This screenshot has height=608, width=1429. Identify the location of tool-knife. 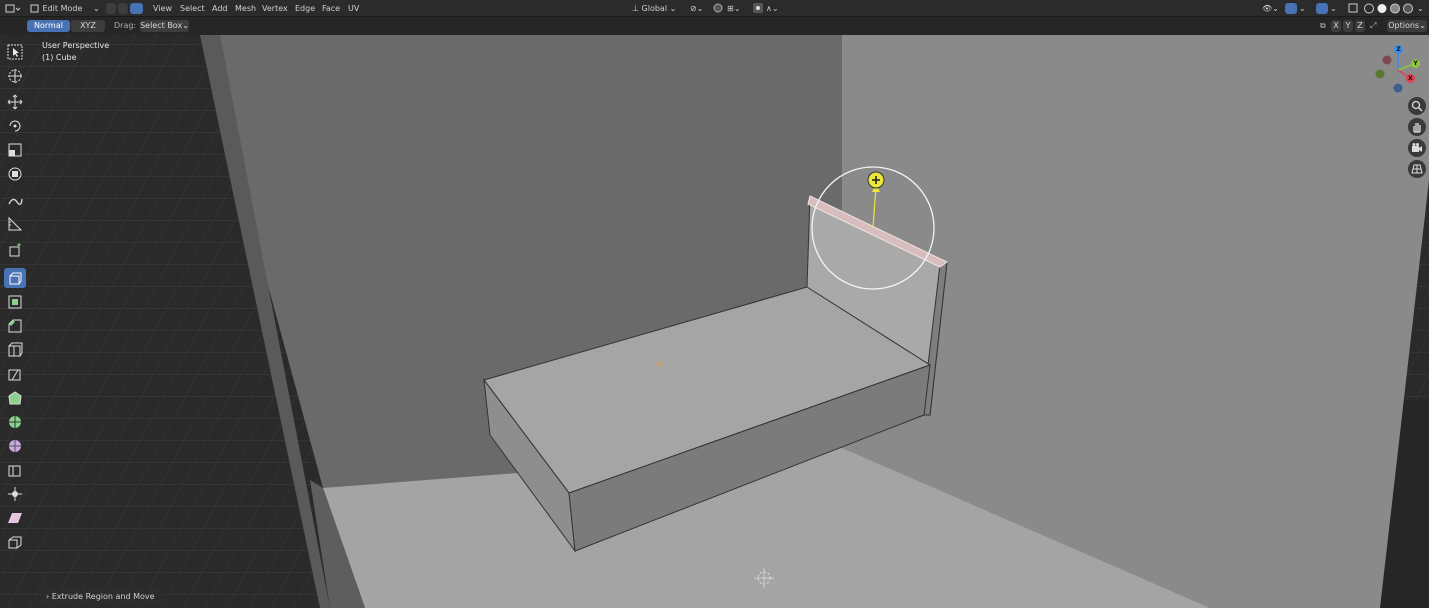
(15, 374).